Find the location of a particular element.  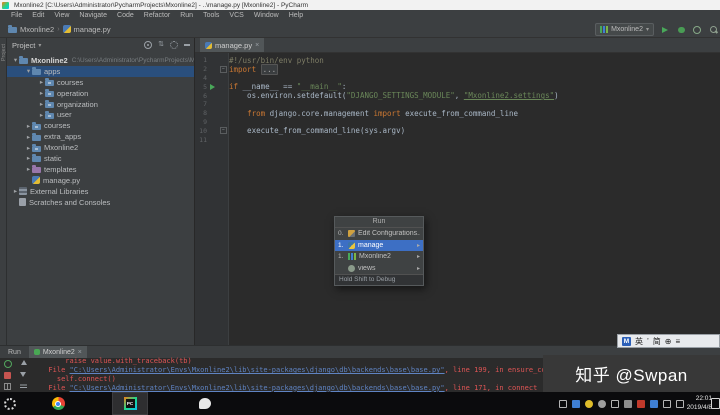

tree-item-extra-apps: ▸ extra_apps is located at coordinates (100, 136).